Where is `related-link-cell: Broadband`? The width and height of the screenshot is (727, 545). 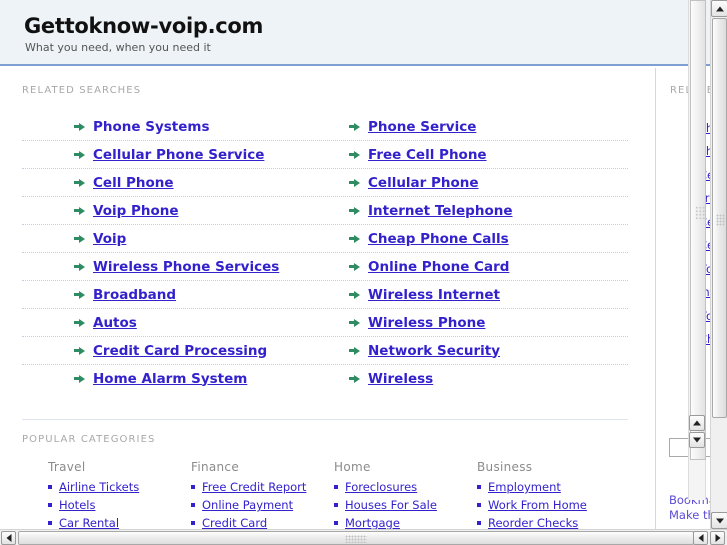 related-link-cell: Broadband is located at coordinates (173, 295).